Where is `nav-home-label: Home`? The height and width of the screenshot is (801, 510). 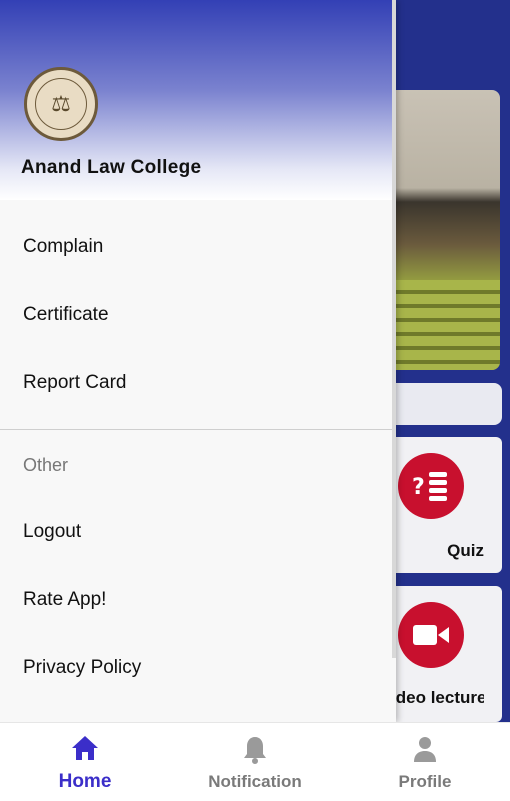
nav-home-label: Home is located at coordinates (85, 781).